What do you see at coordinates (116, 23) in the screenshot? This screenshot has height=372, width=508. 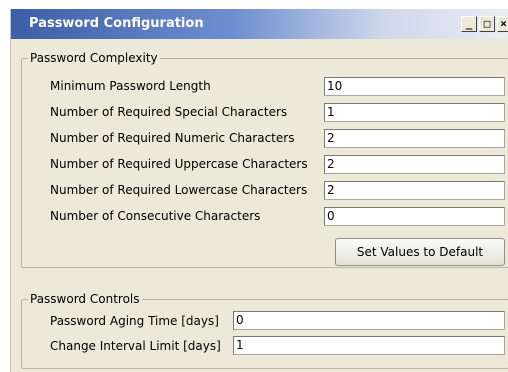 I see `window-title: Password Configuration` at bounding box center [116, 23].